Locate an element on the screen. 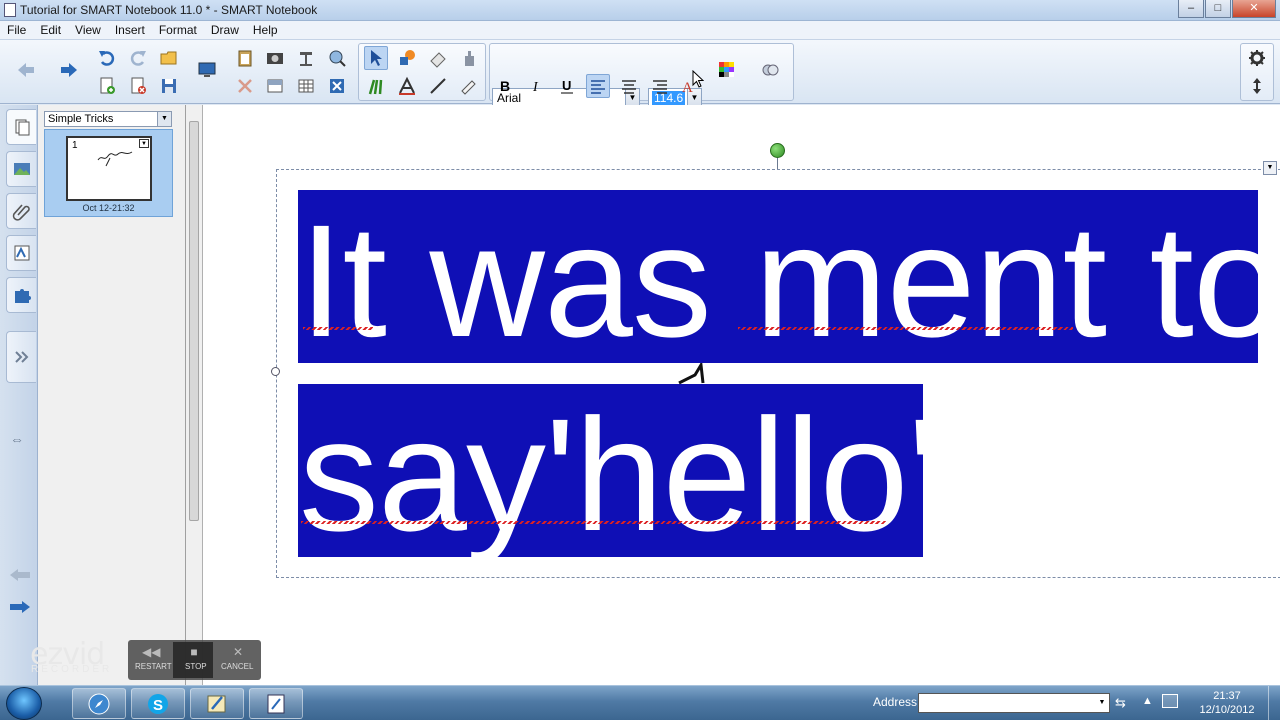 The width and height of the screenshot is (1280, 720). close-button: ✕ is located at coordinates (1254, 9).